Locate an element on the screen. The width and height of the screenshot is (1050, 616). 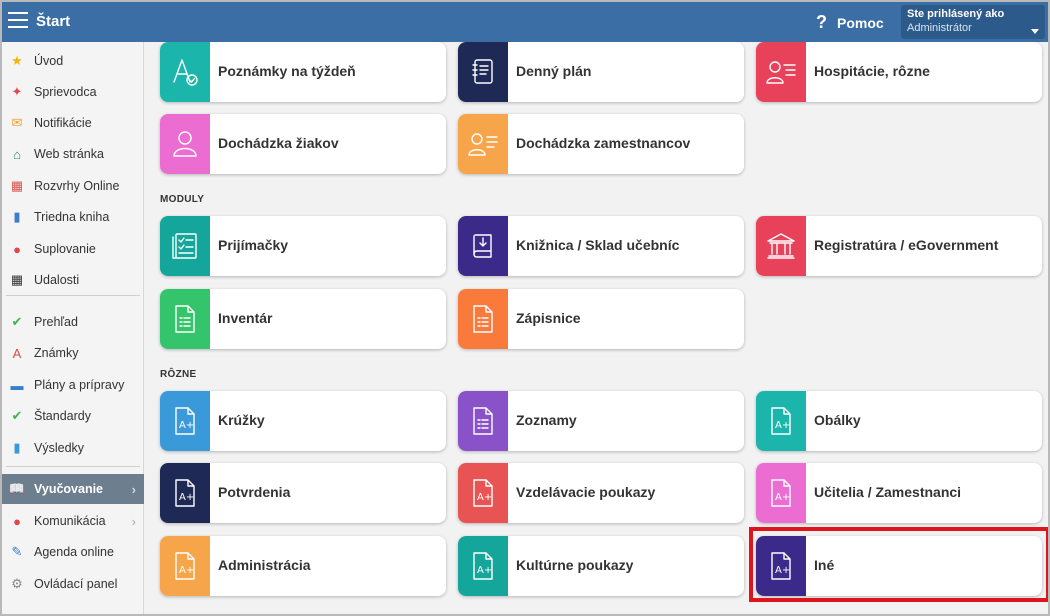
tile-label: Inventár is located at coordinates (245, 318).